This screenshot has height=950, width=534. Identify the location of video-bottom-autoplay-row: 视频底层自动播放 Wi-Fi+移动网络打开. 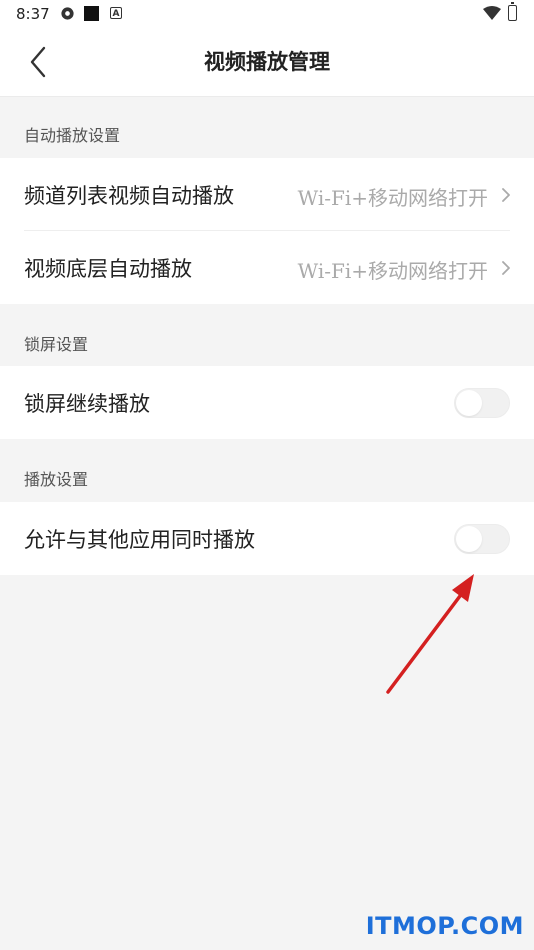
(267, 267).